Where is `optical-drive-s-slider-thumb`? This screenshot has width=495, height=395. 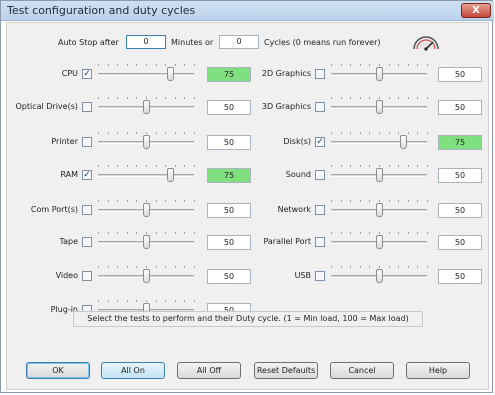
optical-drive-s-slider-thumb is located at coordinates (146, 107).